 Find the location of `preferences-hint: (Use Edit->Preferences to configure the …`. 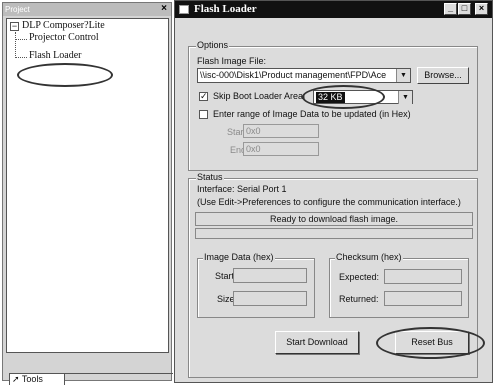

preferences-hint: (Use Edit->Preferences to configure the … is located at coordinates (329, 202).